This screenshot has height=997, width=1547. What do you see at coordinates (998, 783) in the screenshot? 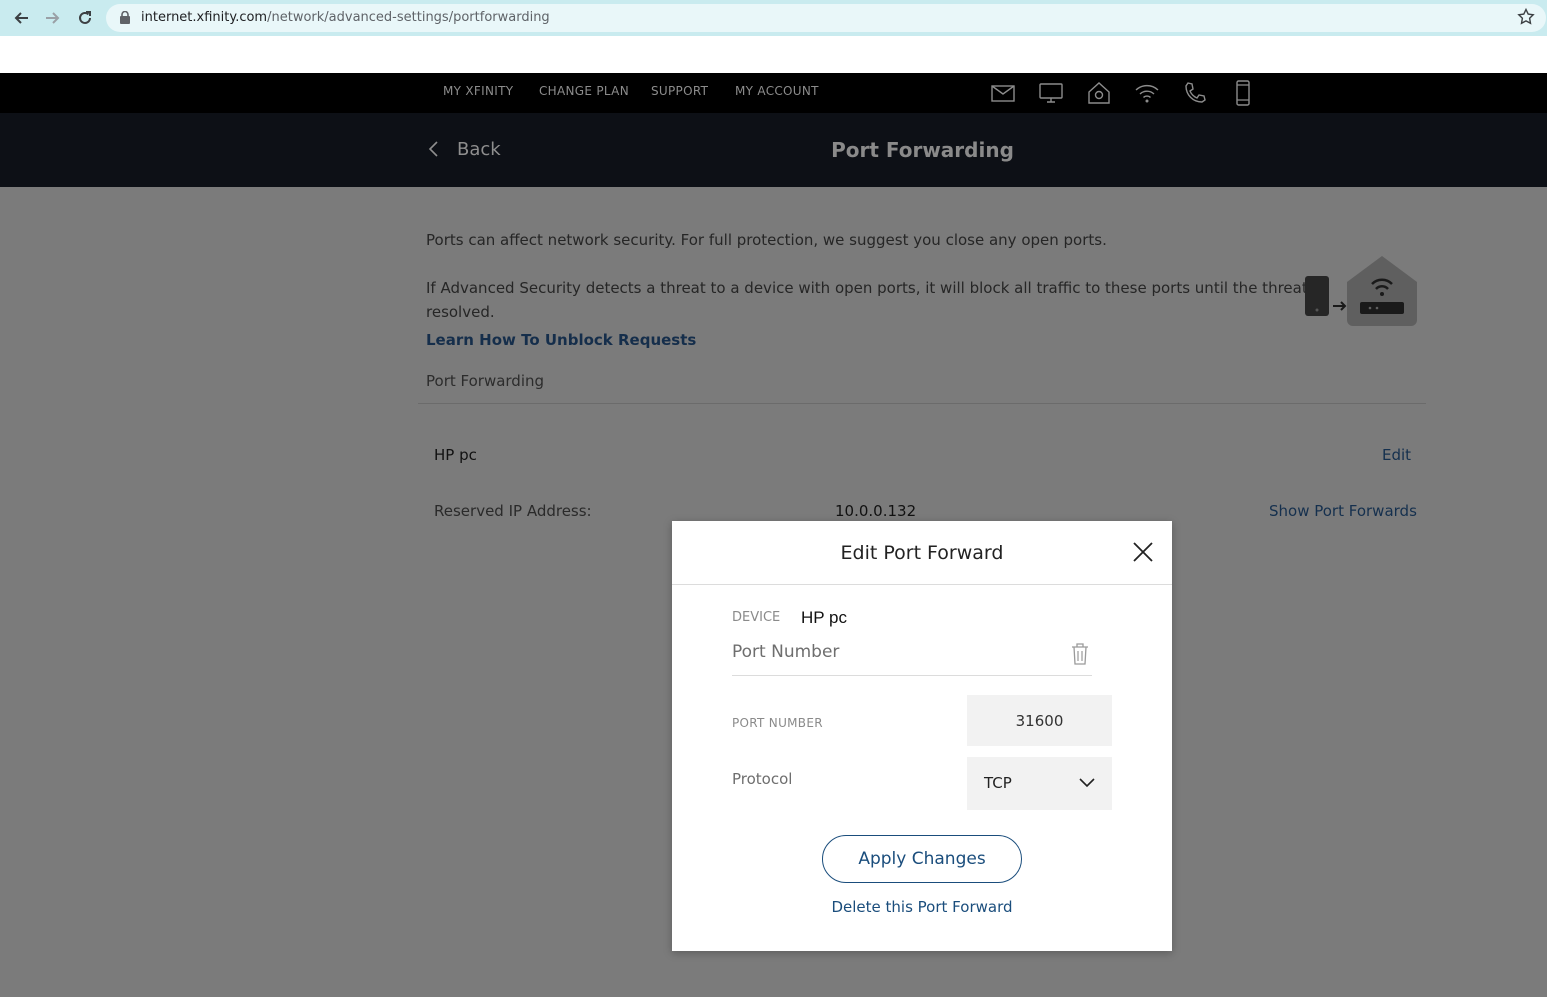
I see `protocol-value: TCP` at bounding box center [998, 783].